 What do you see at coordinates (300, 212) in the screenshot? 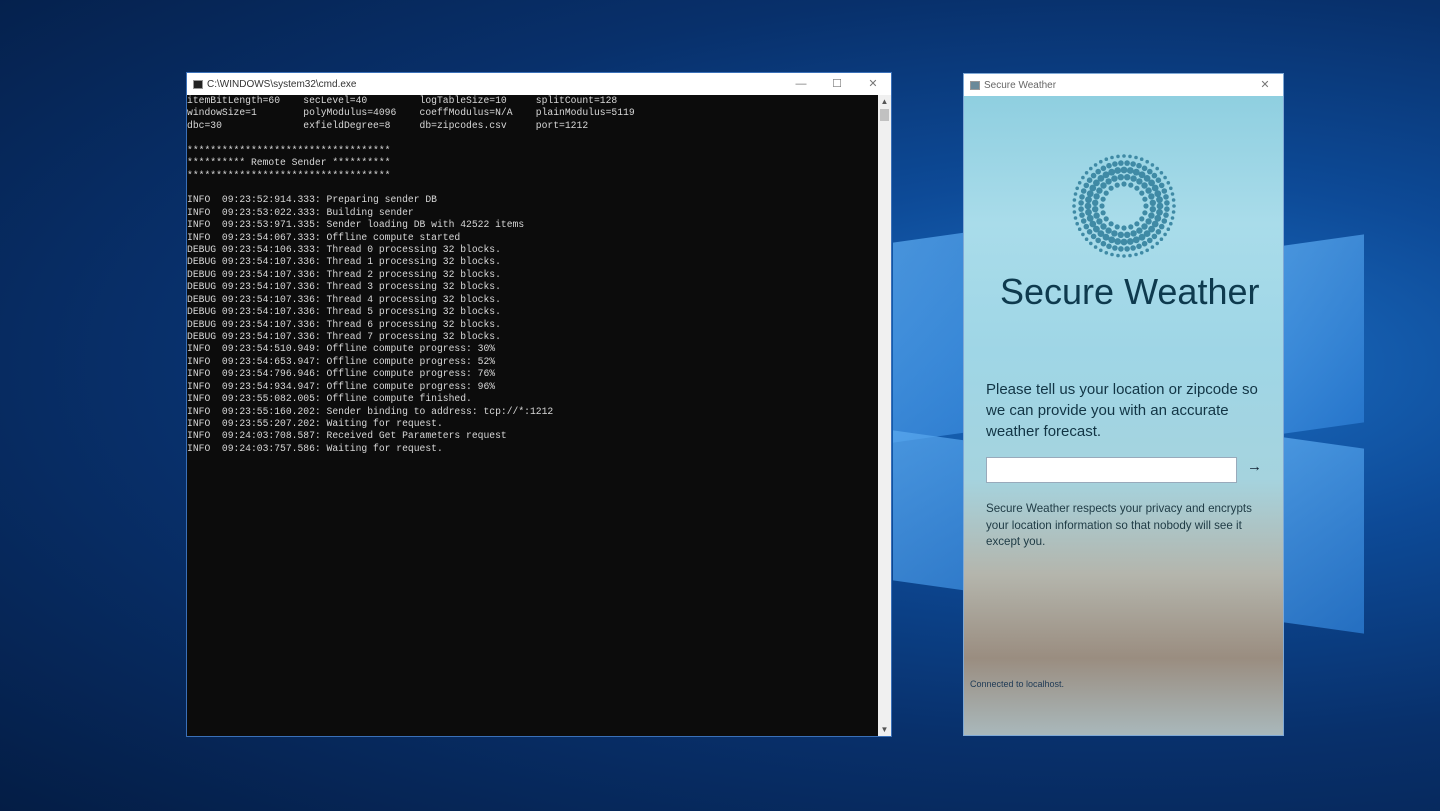
I see `console-line: INFO 09:23:53:022.333: Building sender` at bounding box center [300, 212].